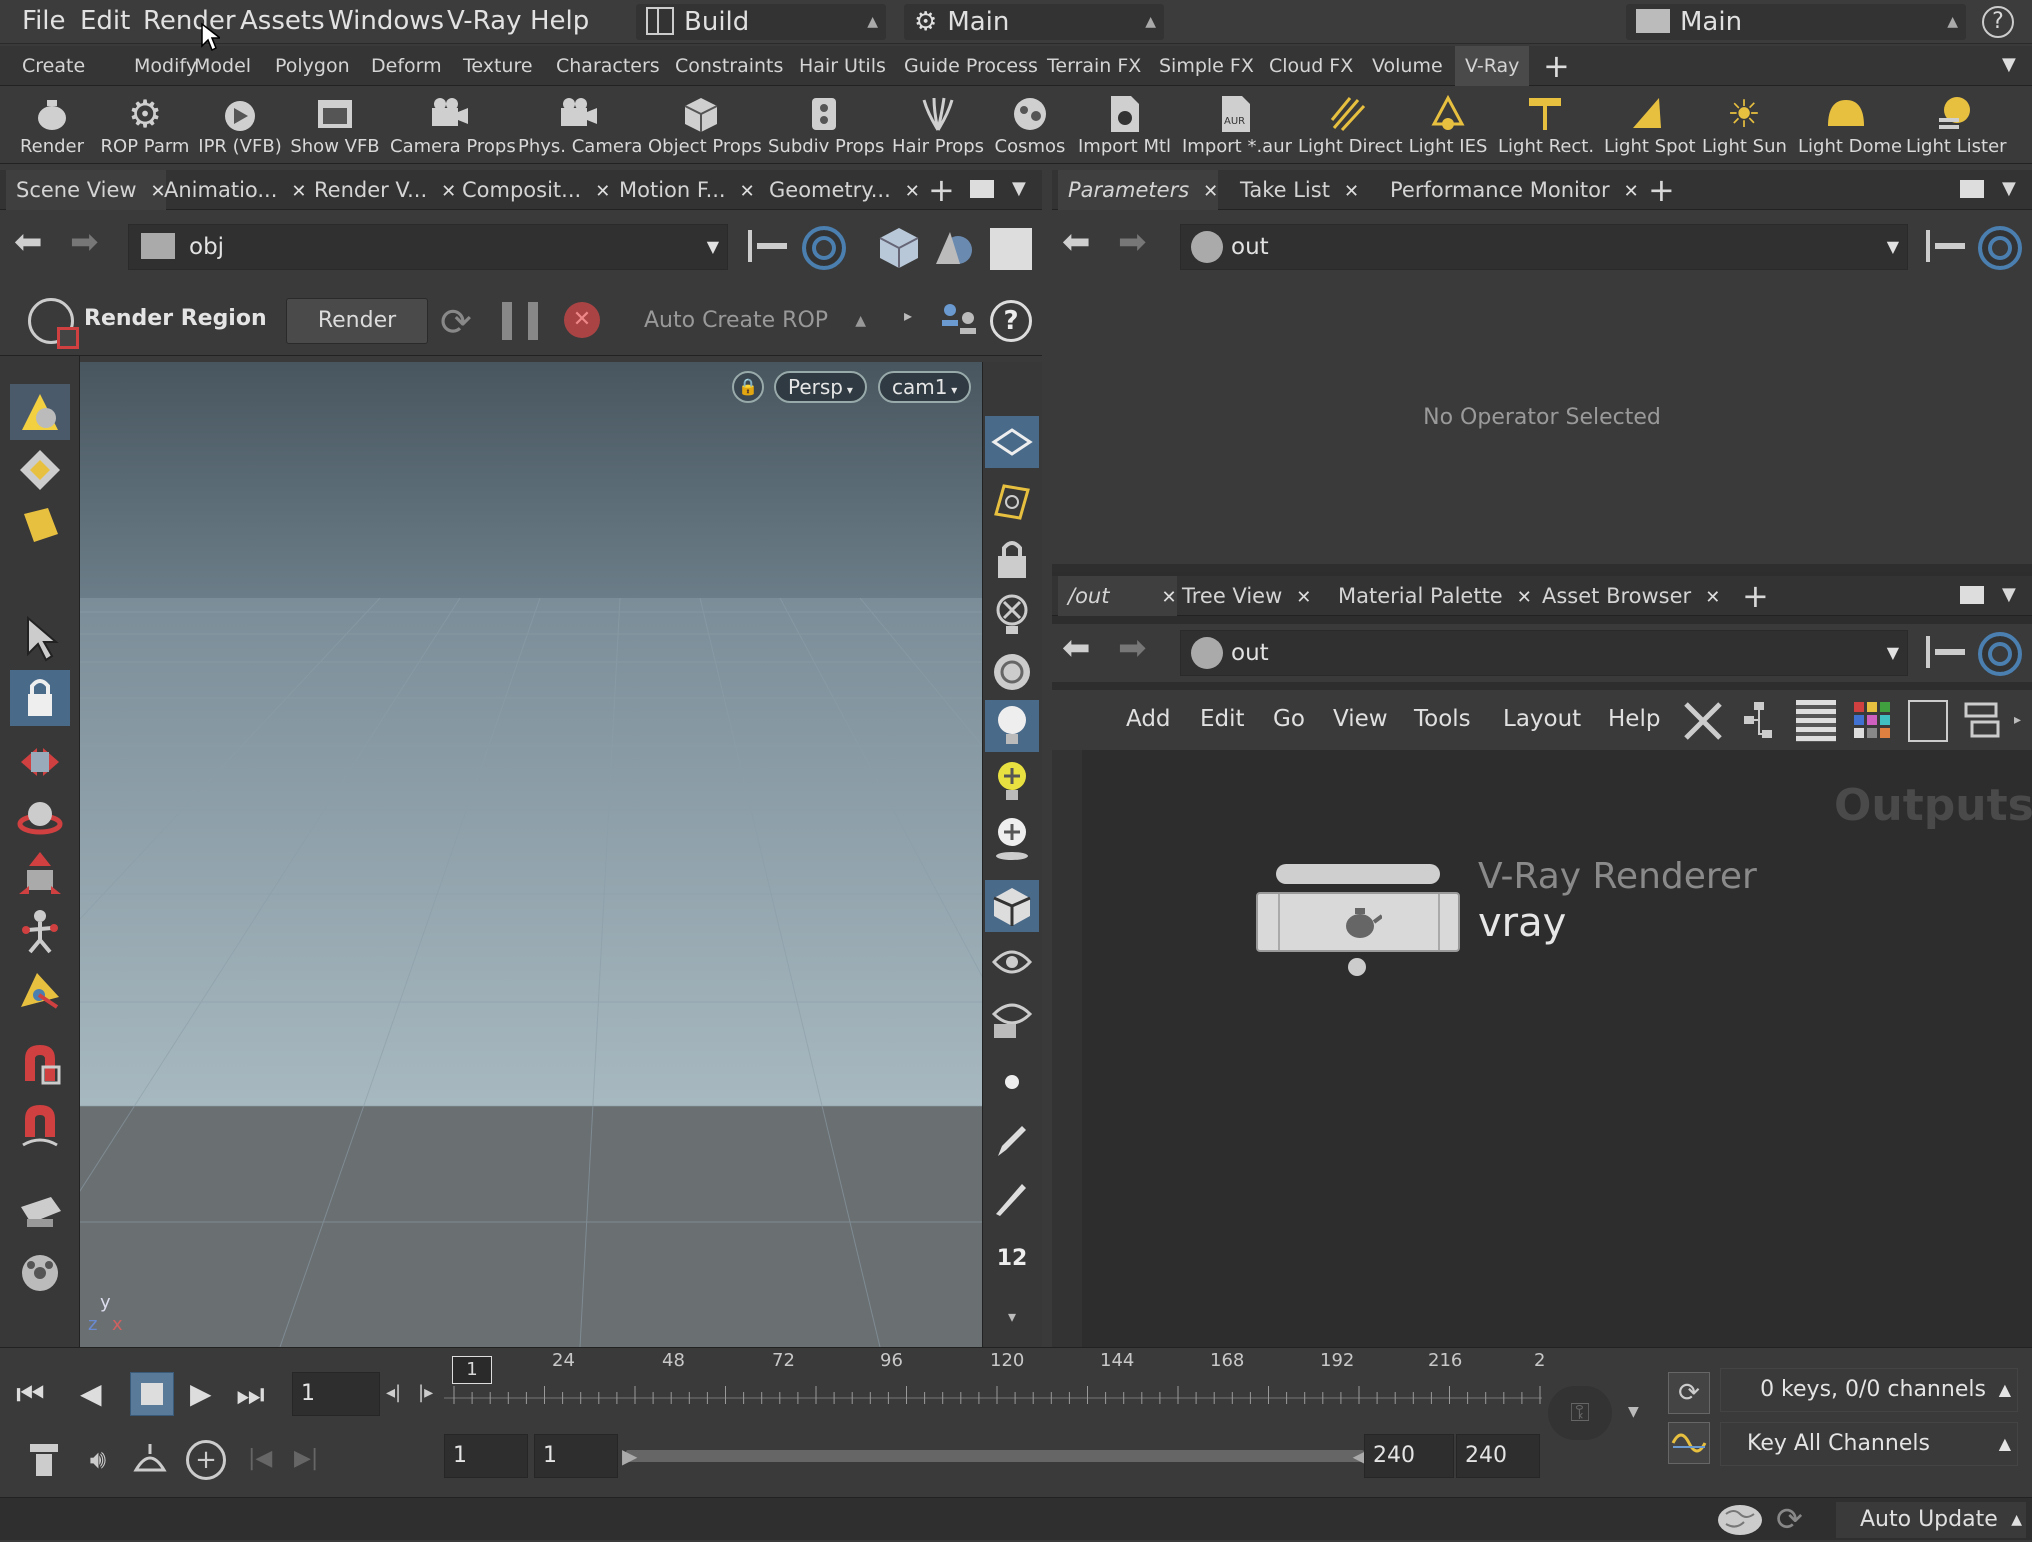  I want to click on cube-display-icon, so click(899, 247).